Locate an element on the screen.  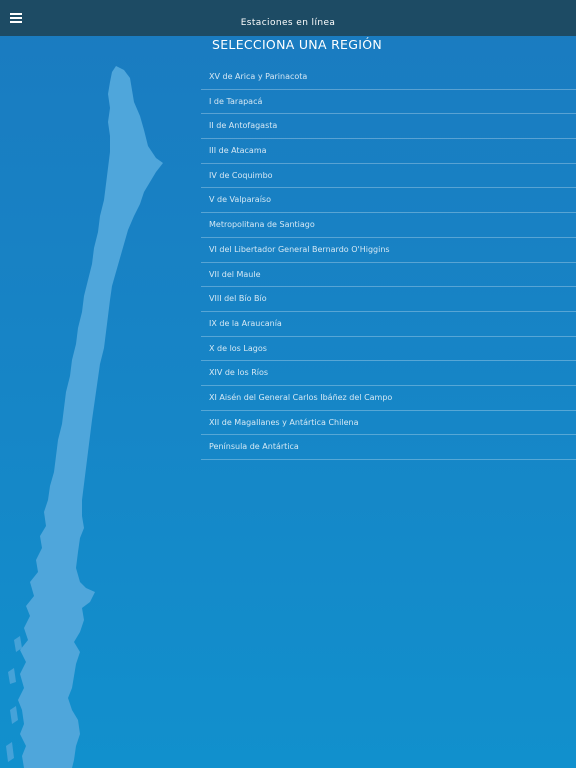
region-item: II de Antofagasta is located at coordinates (388, 127).